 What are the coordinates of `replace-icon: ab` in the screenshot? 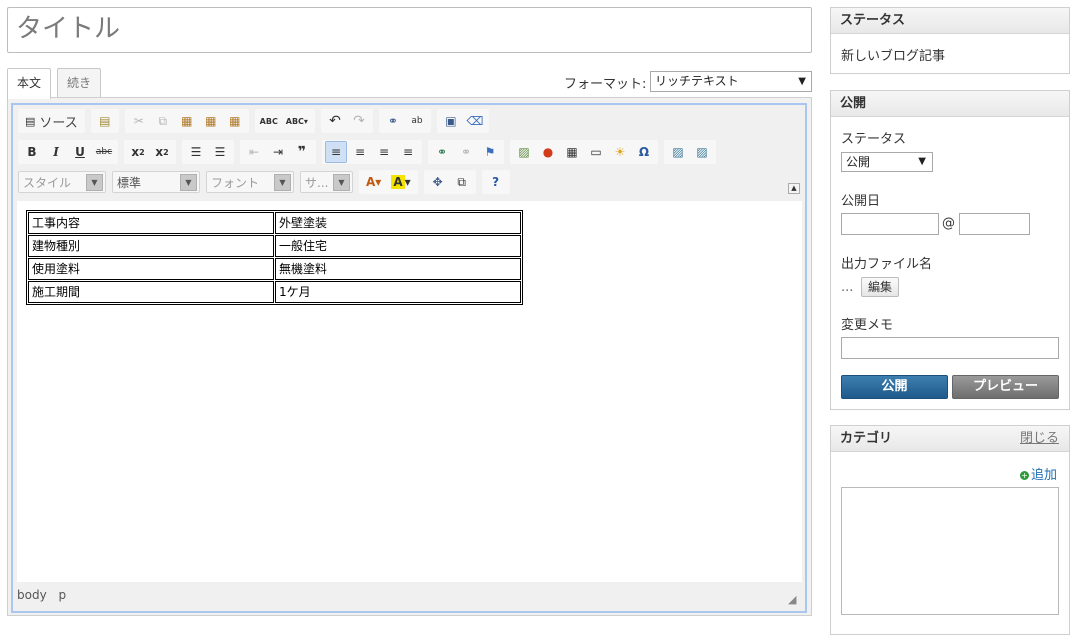 It's located at (417, 121).